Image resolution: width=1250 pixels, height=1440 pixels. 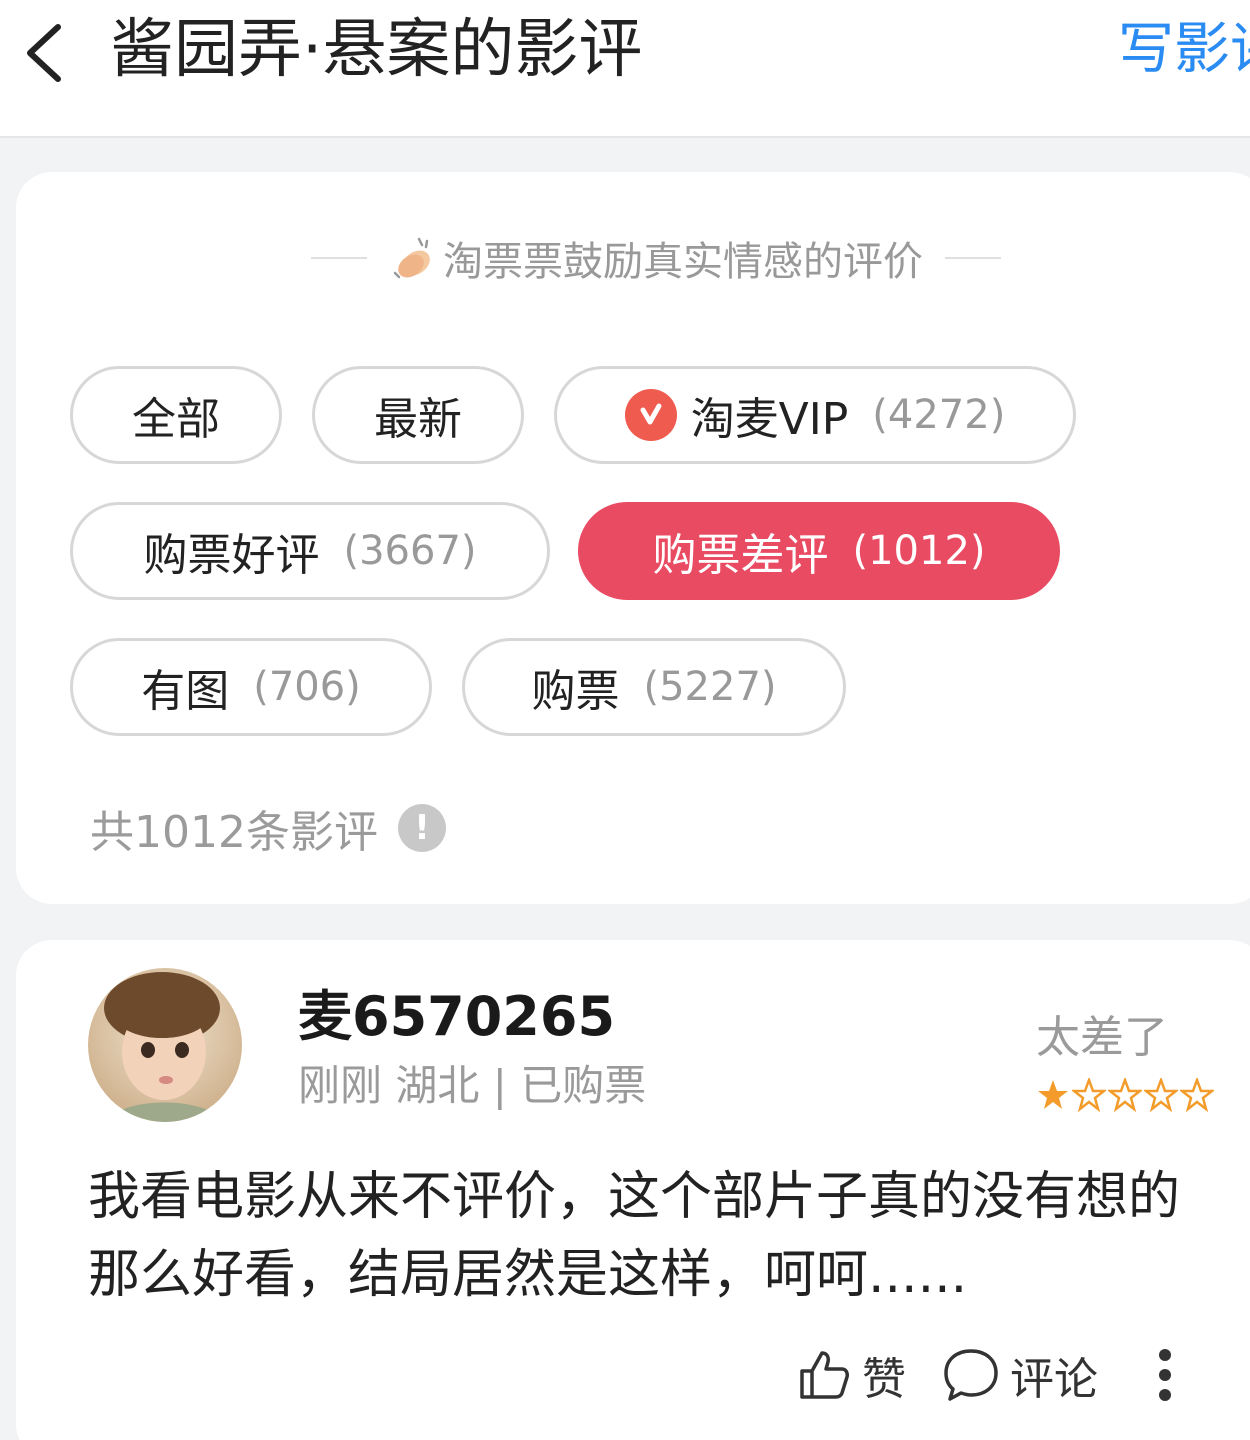 What do you see at coordinates (740, 555) in the screenshot?
I see `chip-label: 购票差评` at bounding box center [740, 555].